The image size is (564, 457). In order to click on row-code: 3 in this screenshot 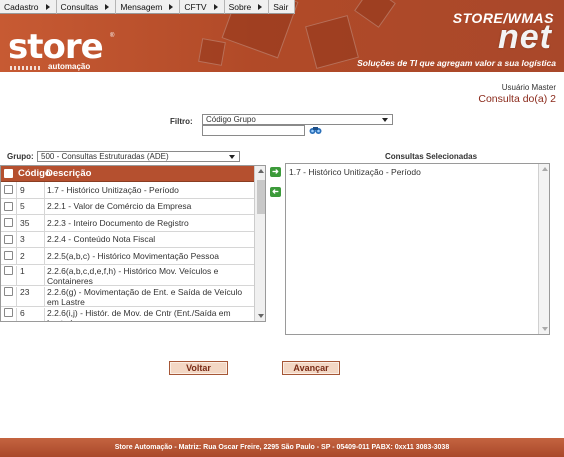, I will do `click(30, 239)`.